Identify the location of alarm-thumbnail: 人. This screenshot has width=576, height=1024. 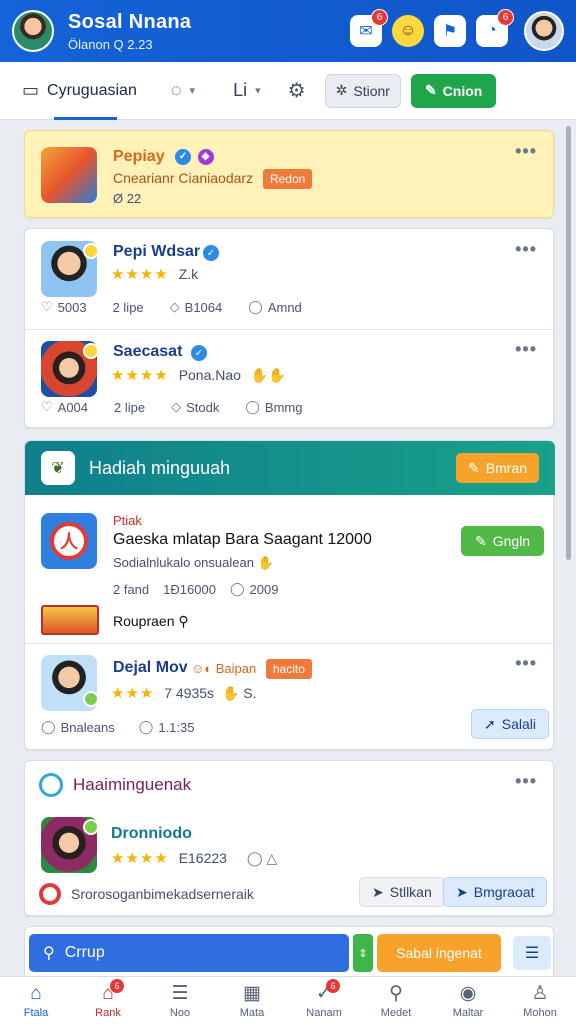
(69, 541).